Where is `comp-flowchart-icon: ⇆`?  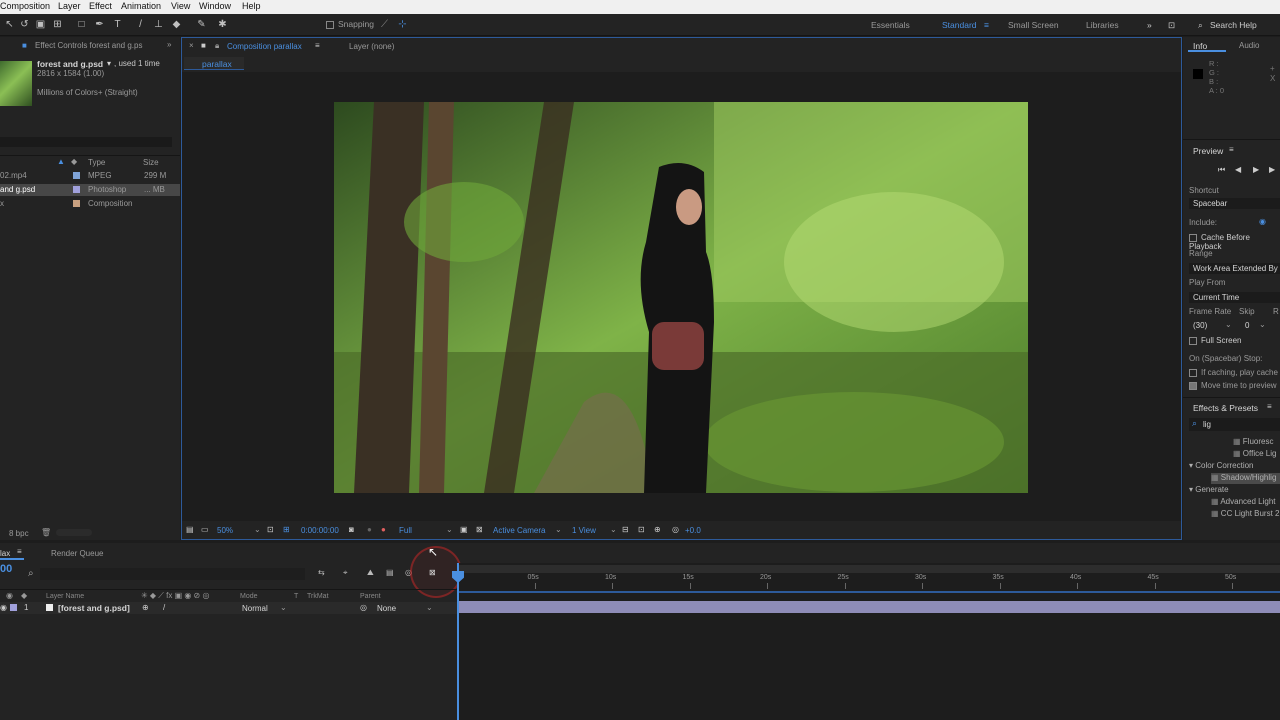
comp-flowchart-icon: ⇆ is located at coordinates (321, 572).